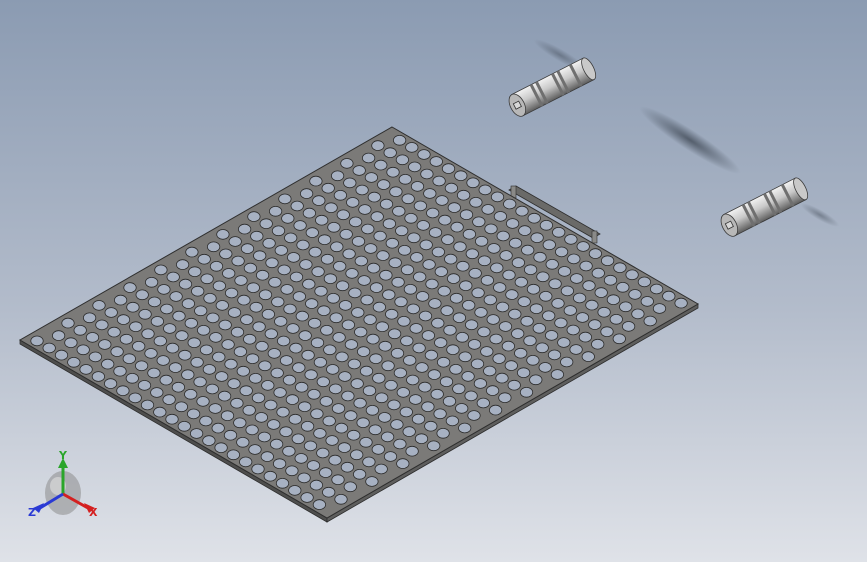 The width and height of the screenshot is (867, 562). What do you see at coordinates (63, 455) in the screenshot?
I see `y-axis-label: Y` at bounding box center [63, 455].